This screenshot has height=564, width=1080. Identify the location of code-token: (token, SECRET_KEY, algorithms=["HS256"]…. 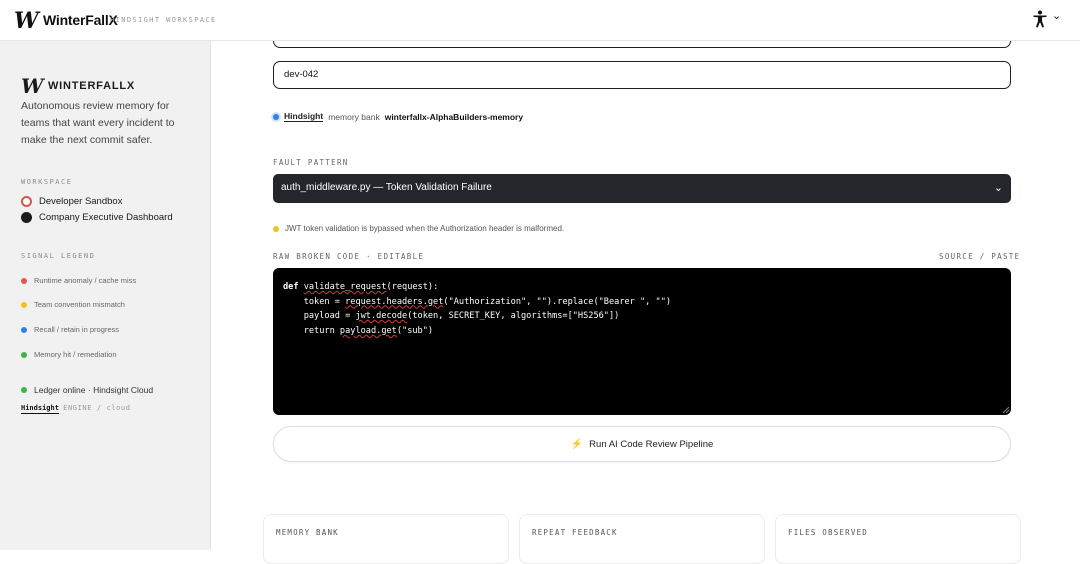
(513, 316).